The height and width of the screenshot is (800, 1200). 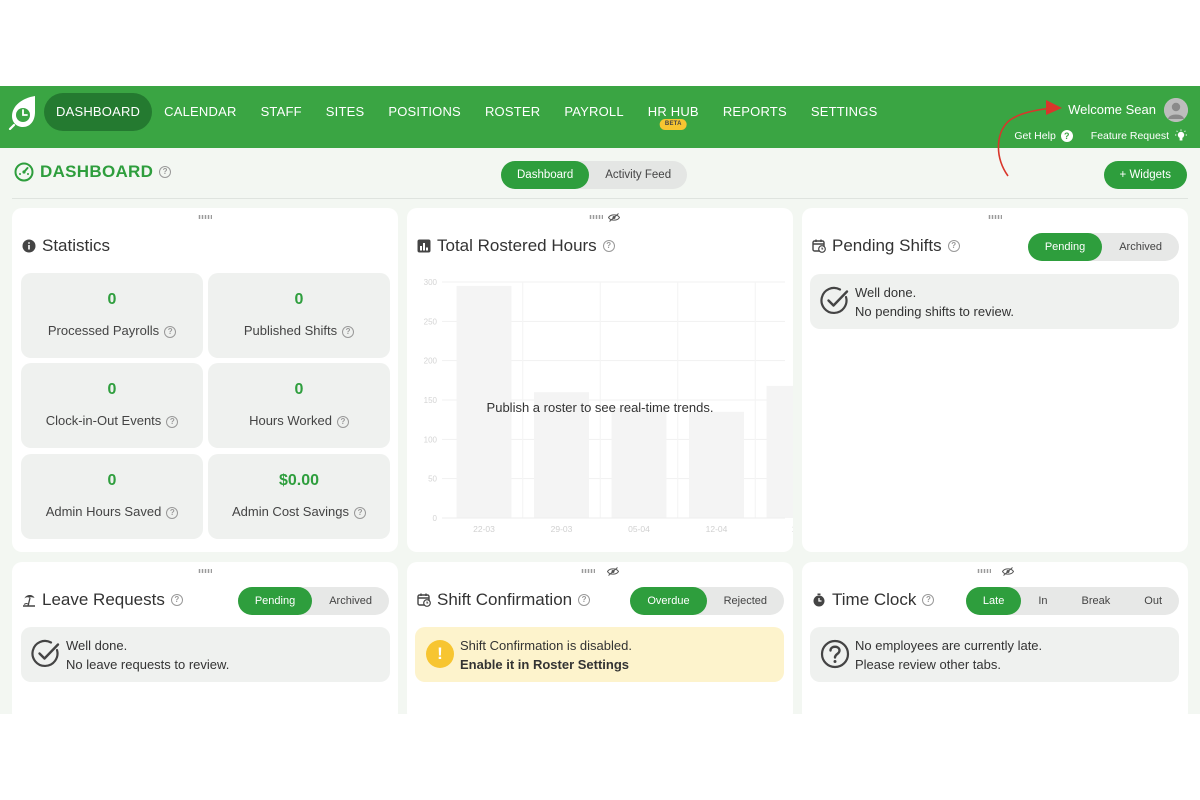 What do you see at coordinates (886, 246) in the screenshot?
I see `card-title: Pending Shifts ?` at bounding box center [886, 246].